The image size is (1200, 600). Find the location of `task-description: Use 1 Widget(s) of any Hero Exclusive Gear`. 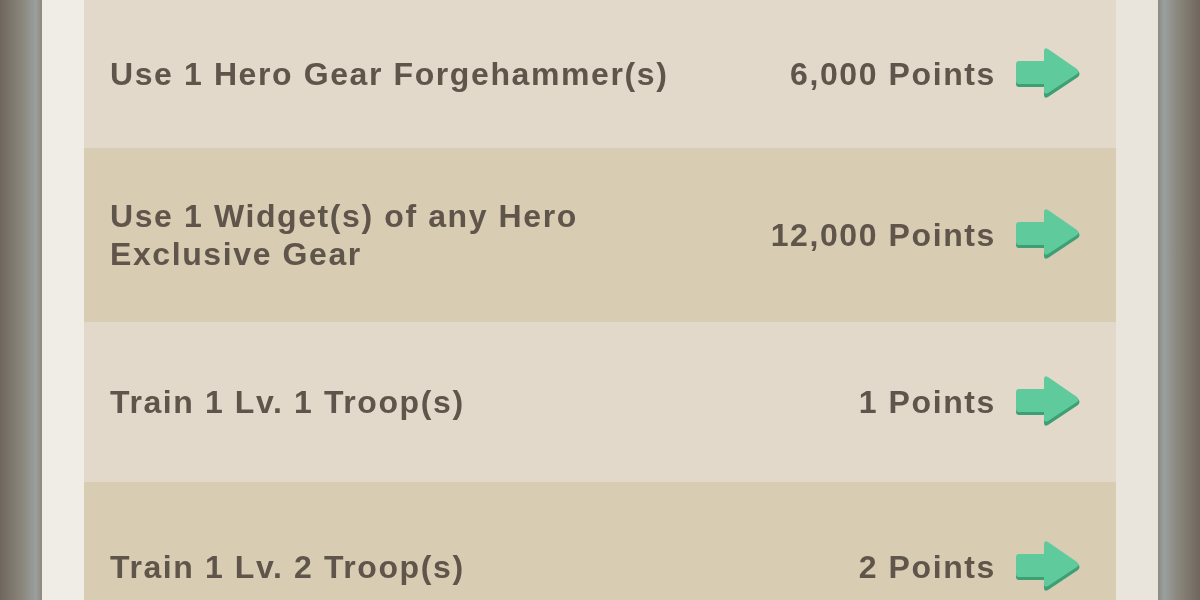

task-description: Use 1 Widget(s) of any Hero Exclusive Gear is located at coordinates (344, 235).